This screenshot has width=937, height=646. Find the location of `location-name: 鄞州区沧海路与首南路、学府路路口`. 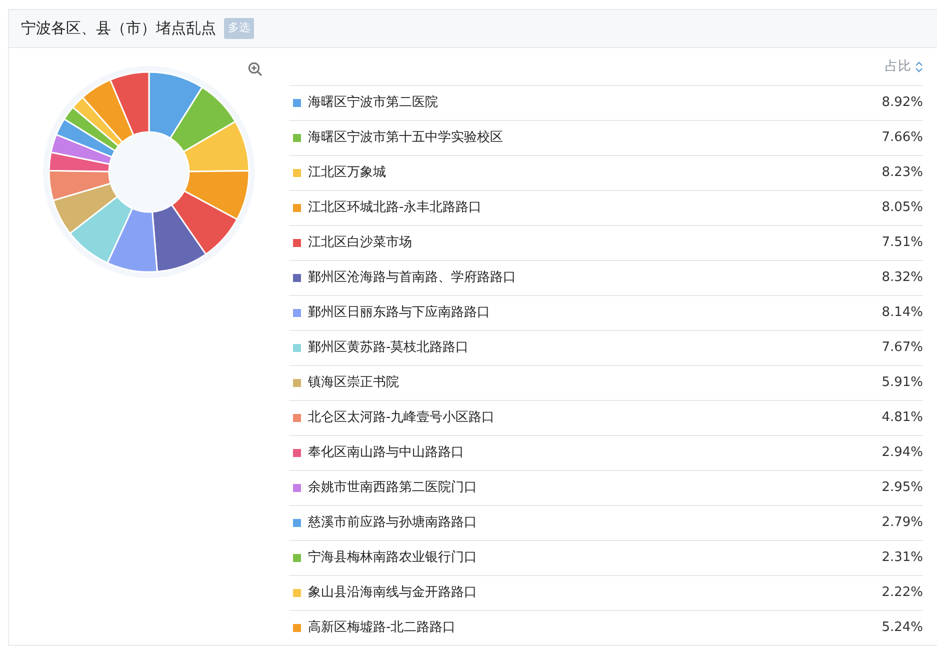

location-name: 鄞州区沧海路与首南路、学府路路口 is located at coordinates (412, 278).